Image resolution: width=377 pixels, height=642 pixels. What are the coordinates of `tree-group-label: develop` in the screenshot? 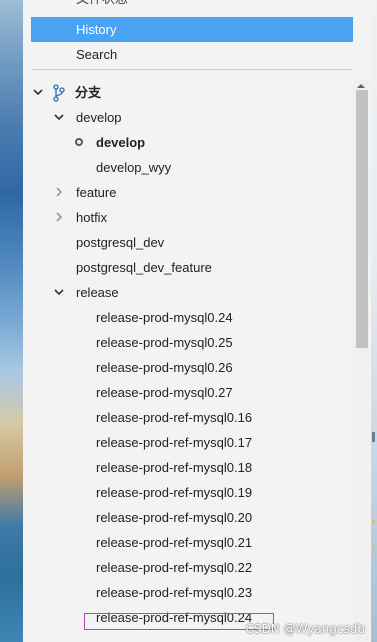 It's located at (99, 117).